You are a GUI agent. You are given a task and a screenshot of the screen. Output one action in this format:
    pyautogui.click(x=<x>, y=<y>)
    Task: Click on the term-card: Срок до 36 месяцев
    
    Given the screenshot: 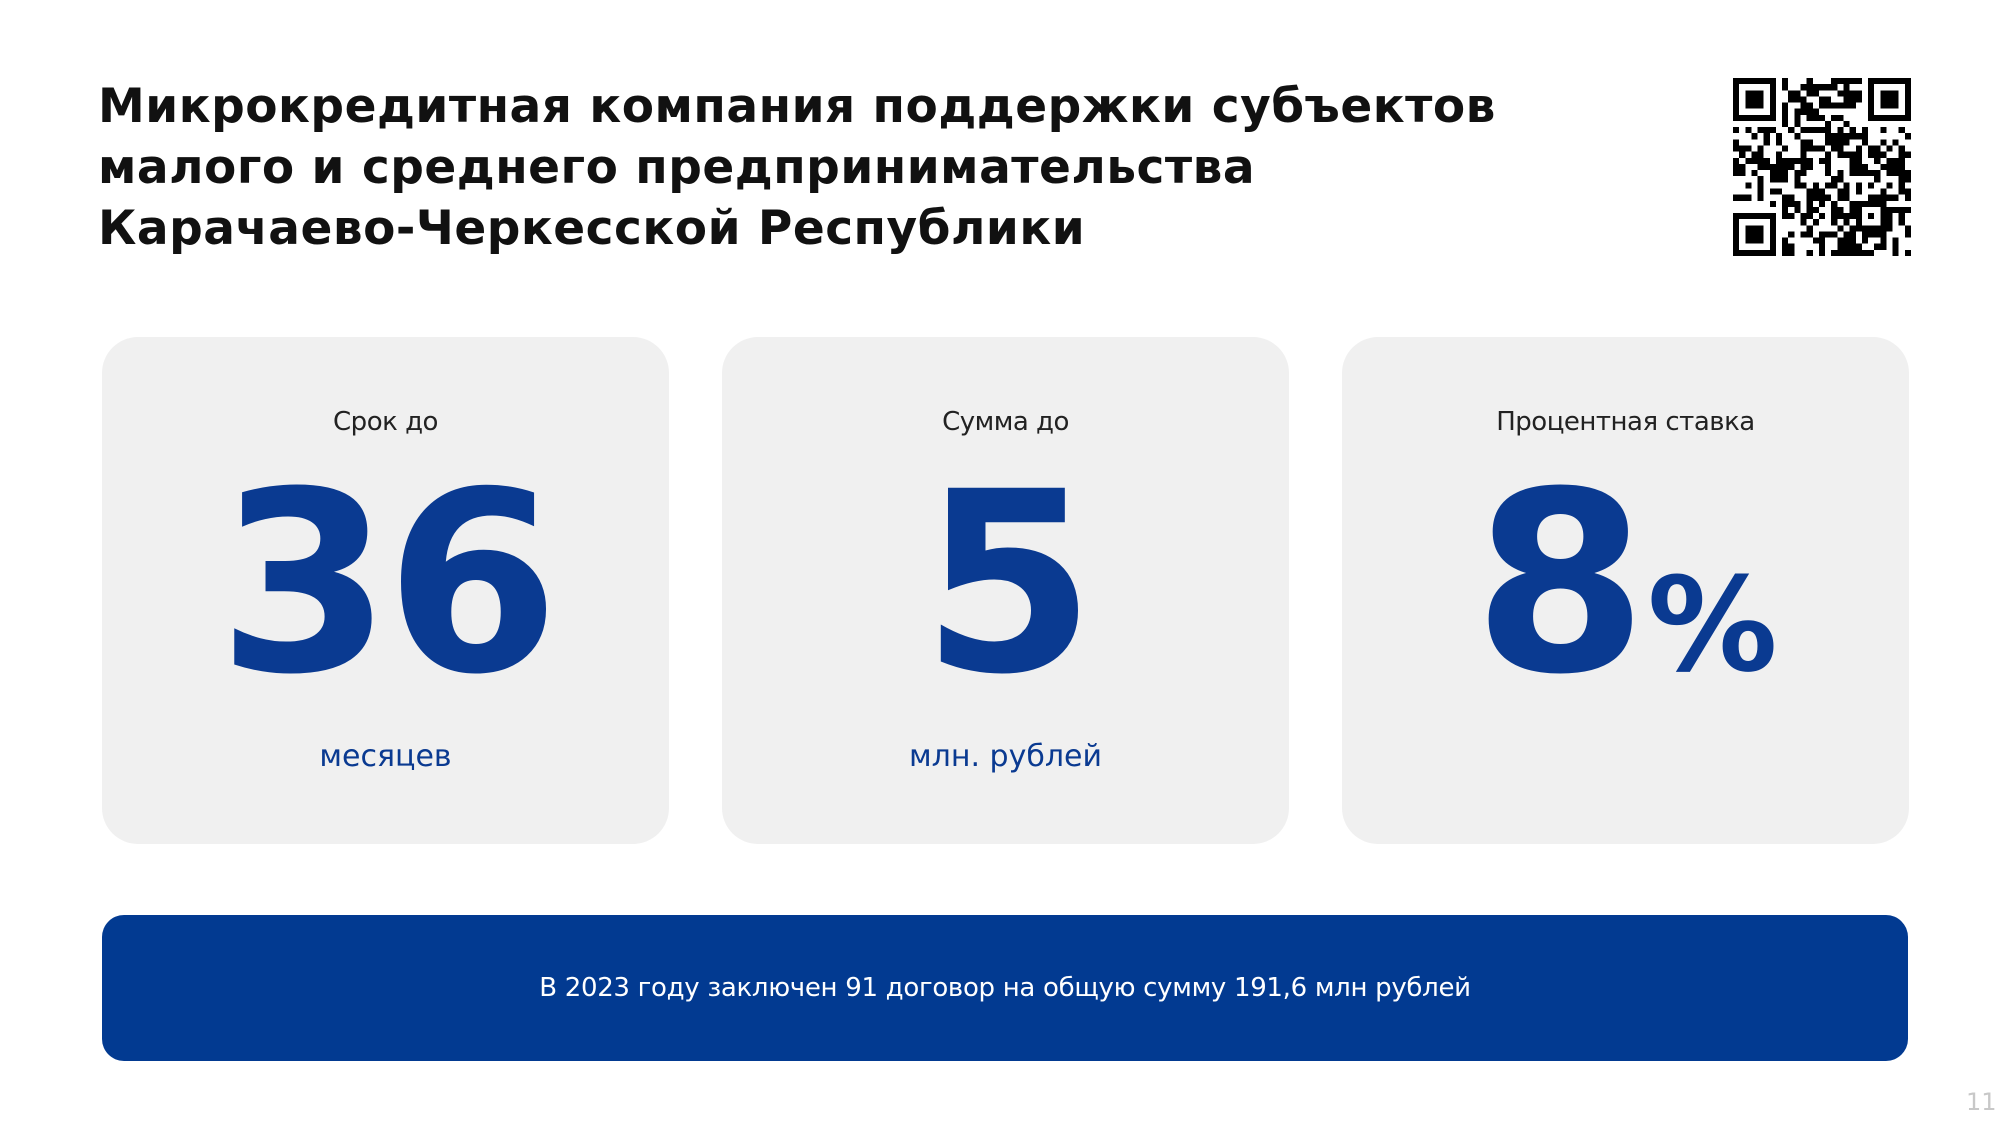 What is the action you would take?
    pyautogui.click(x=385, y=590)
    